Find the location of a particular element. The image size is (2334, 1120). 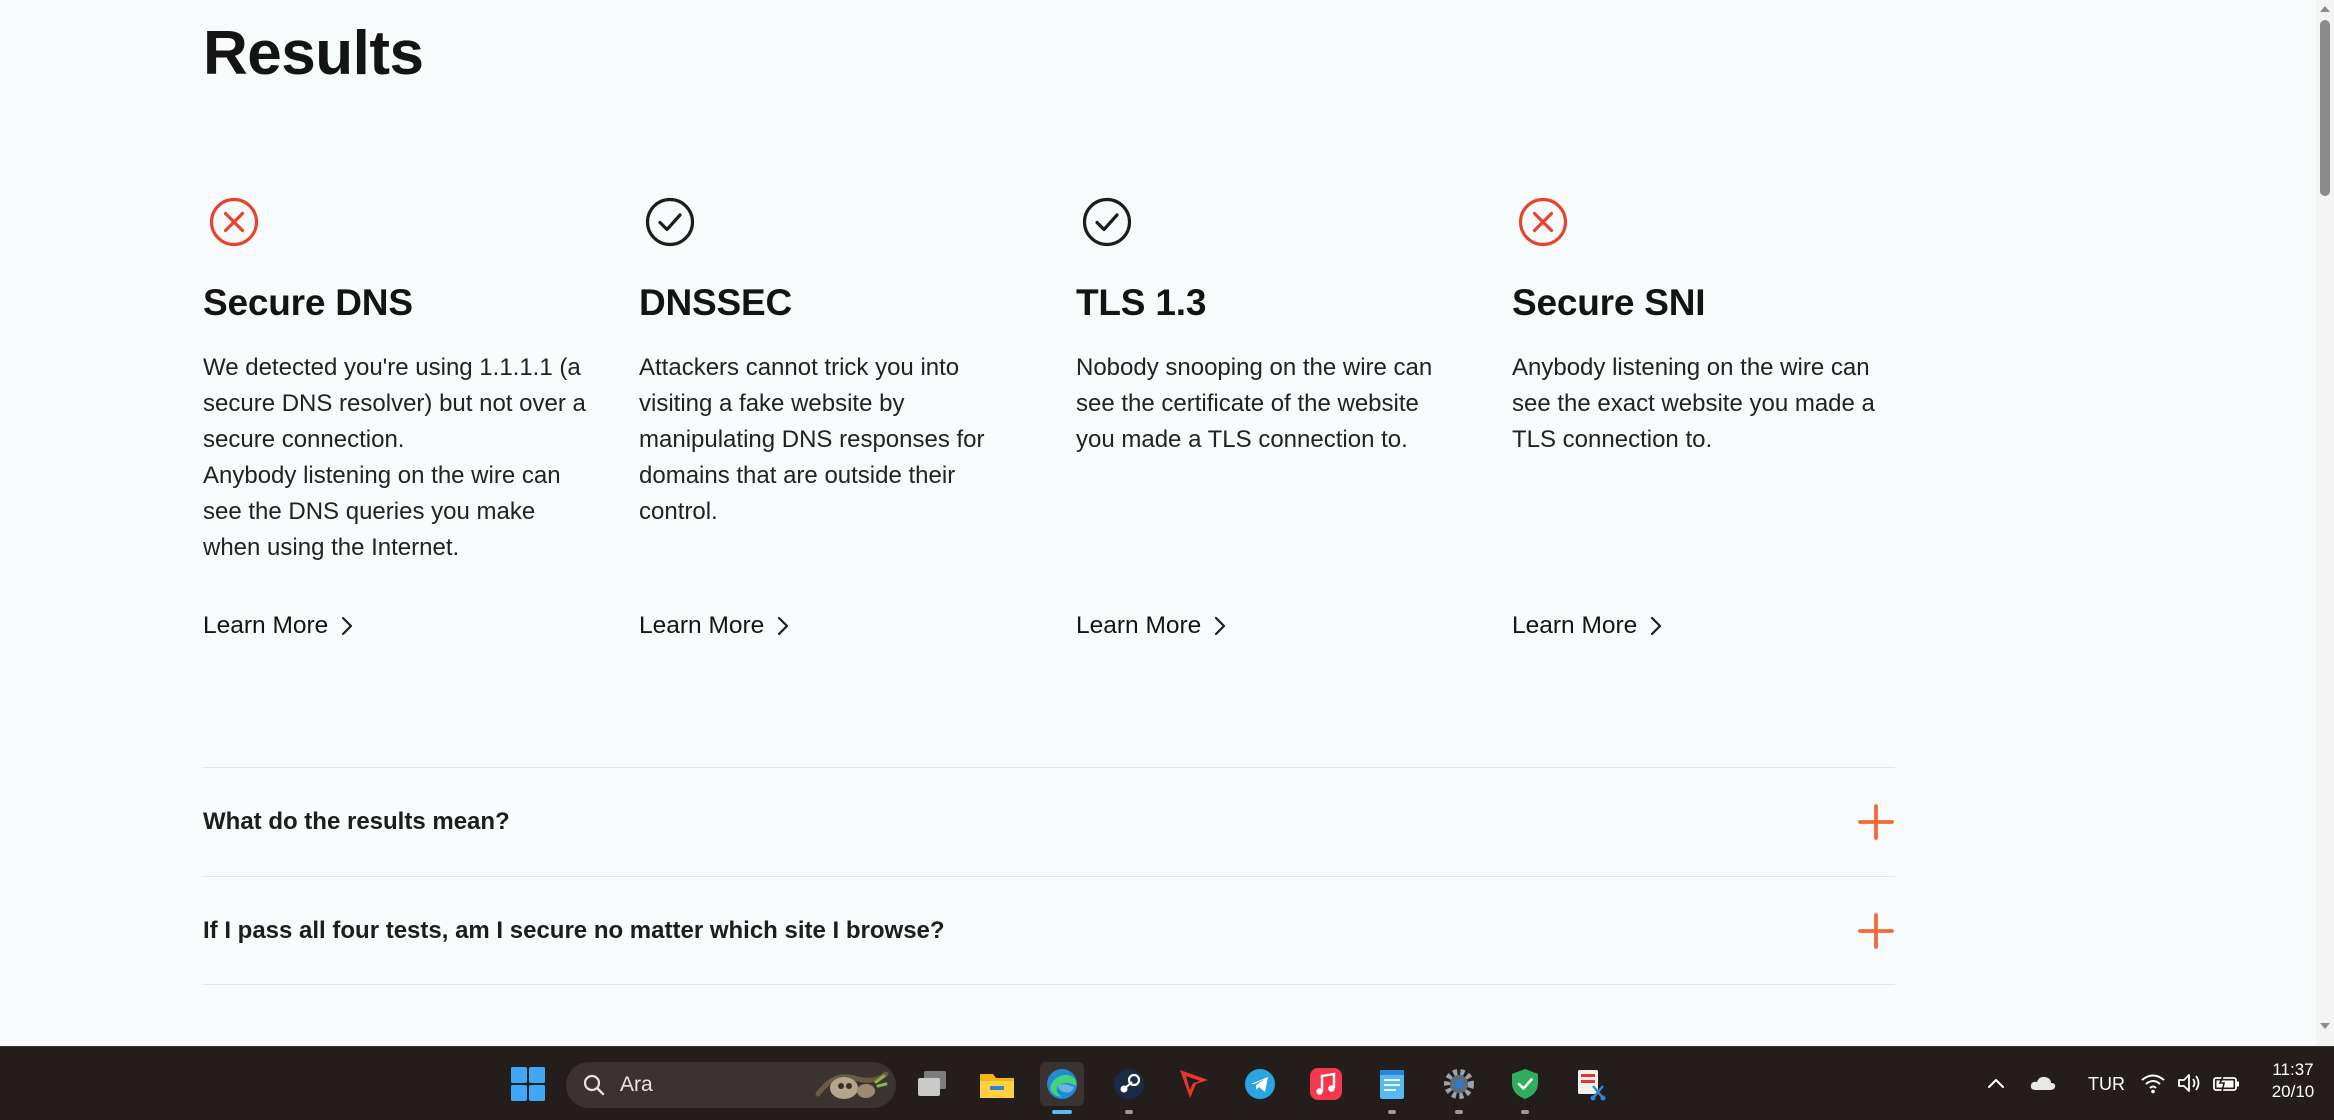

search-placeholder: Ara is located at coordinates (636, 1084).